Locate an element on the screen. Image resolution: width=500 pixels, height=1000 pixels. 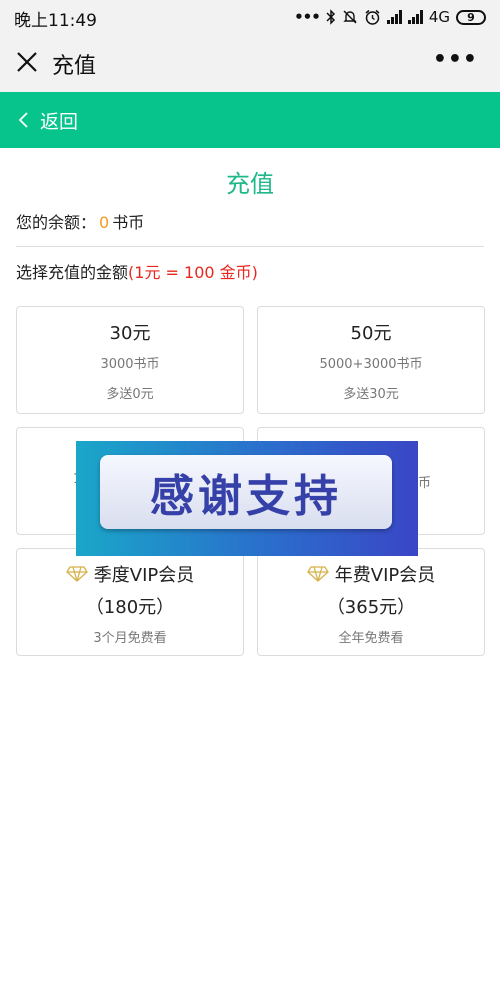
vip-price: （365元） is located at coordinates (371, 607).